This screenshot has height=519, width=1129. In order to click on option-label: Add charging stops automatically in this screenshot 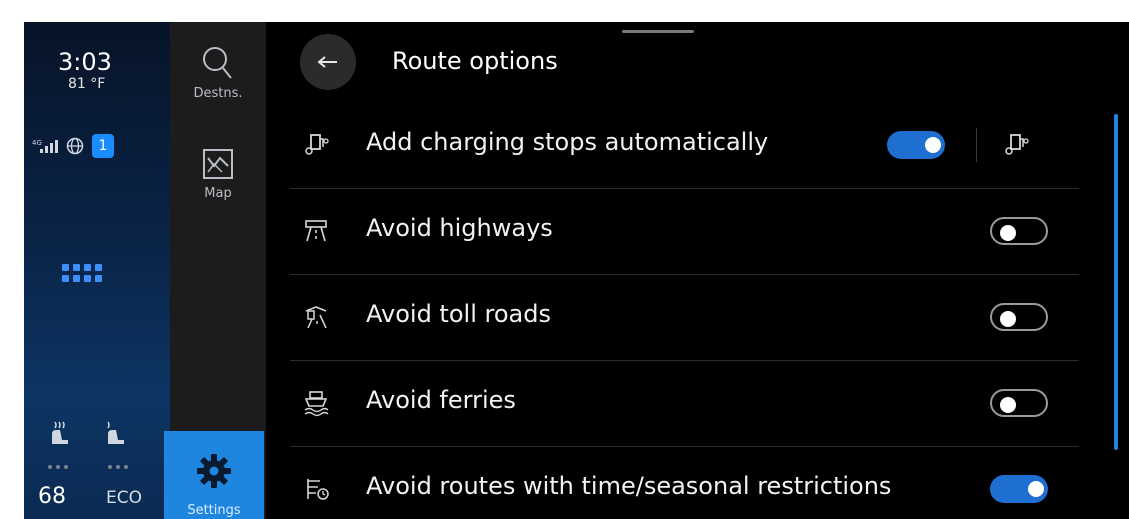, I will do `click(567, 142)`.